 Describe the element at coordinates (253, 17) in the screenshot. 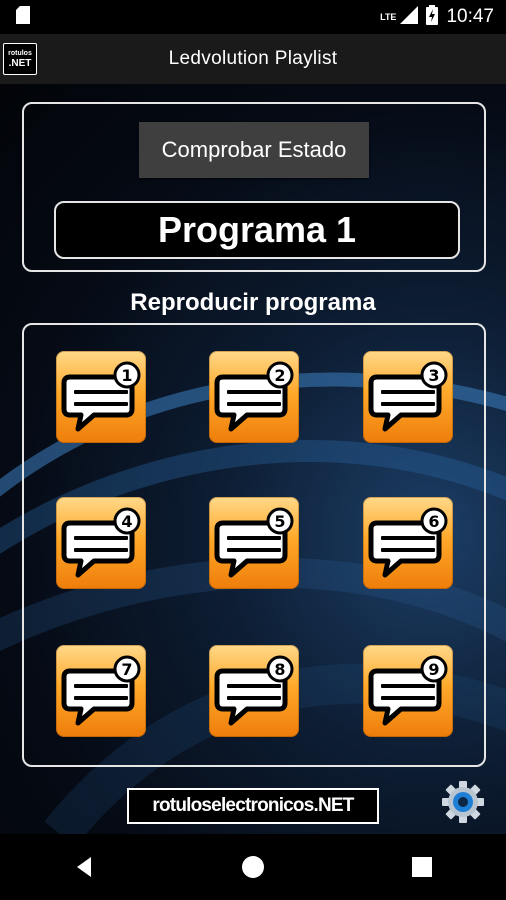

I see `status-bar: LTE 10:47` at that location.